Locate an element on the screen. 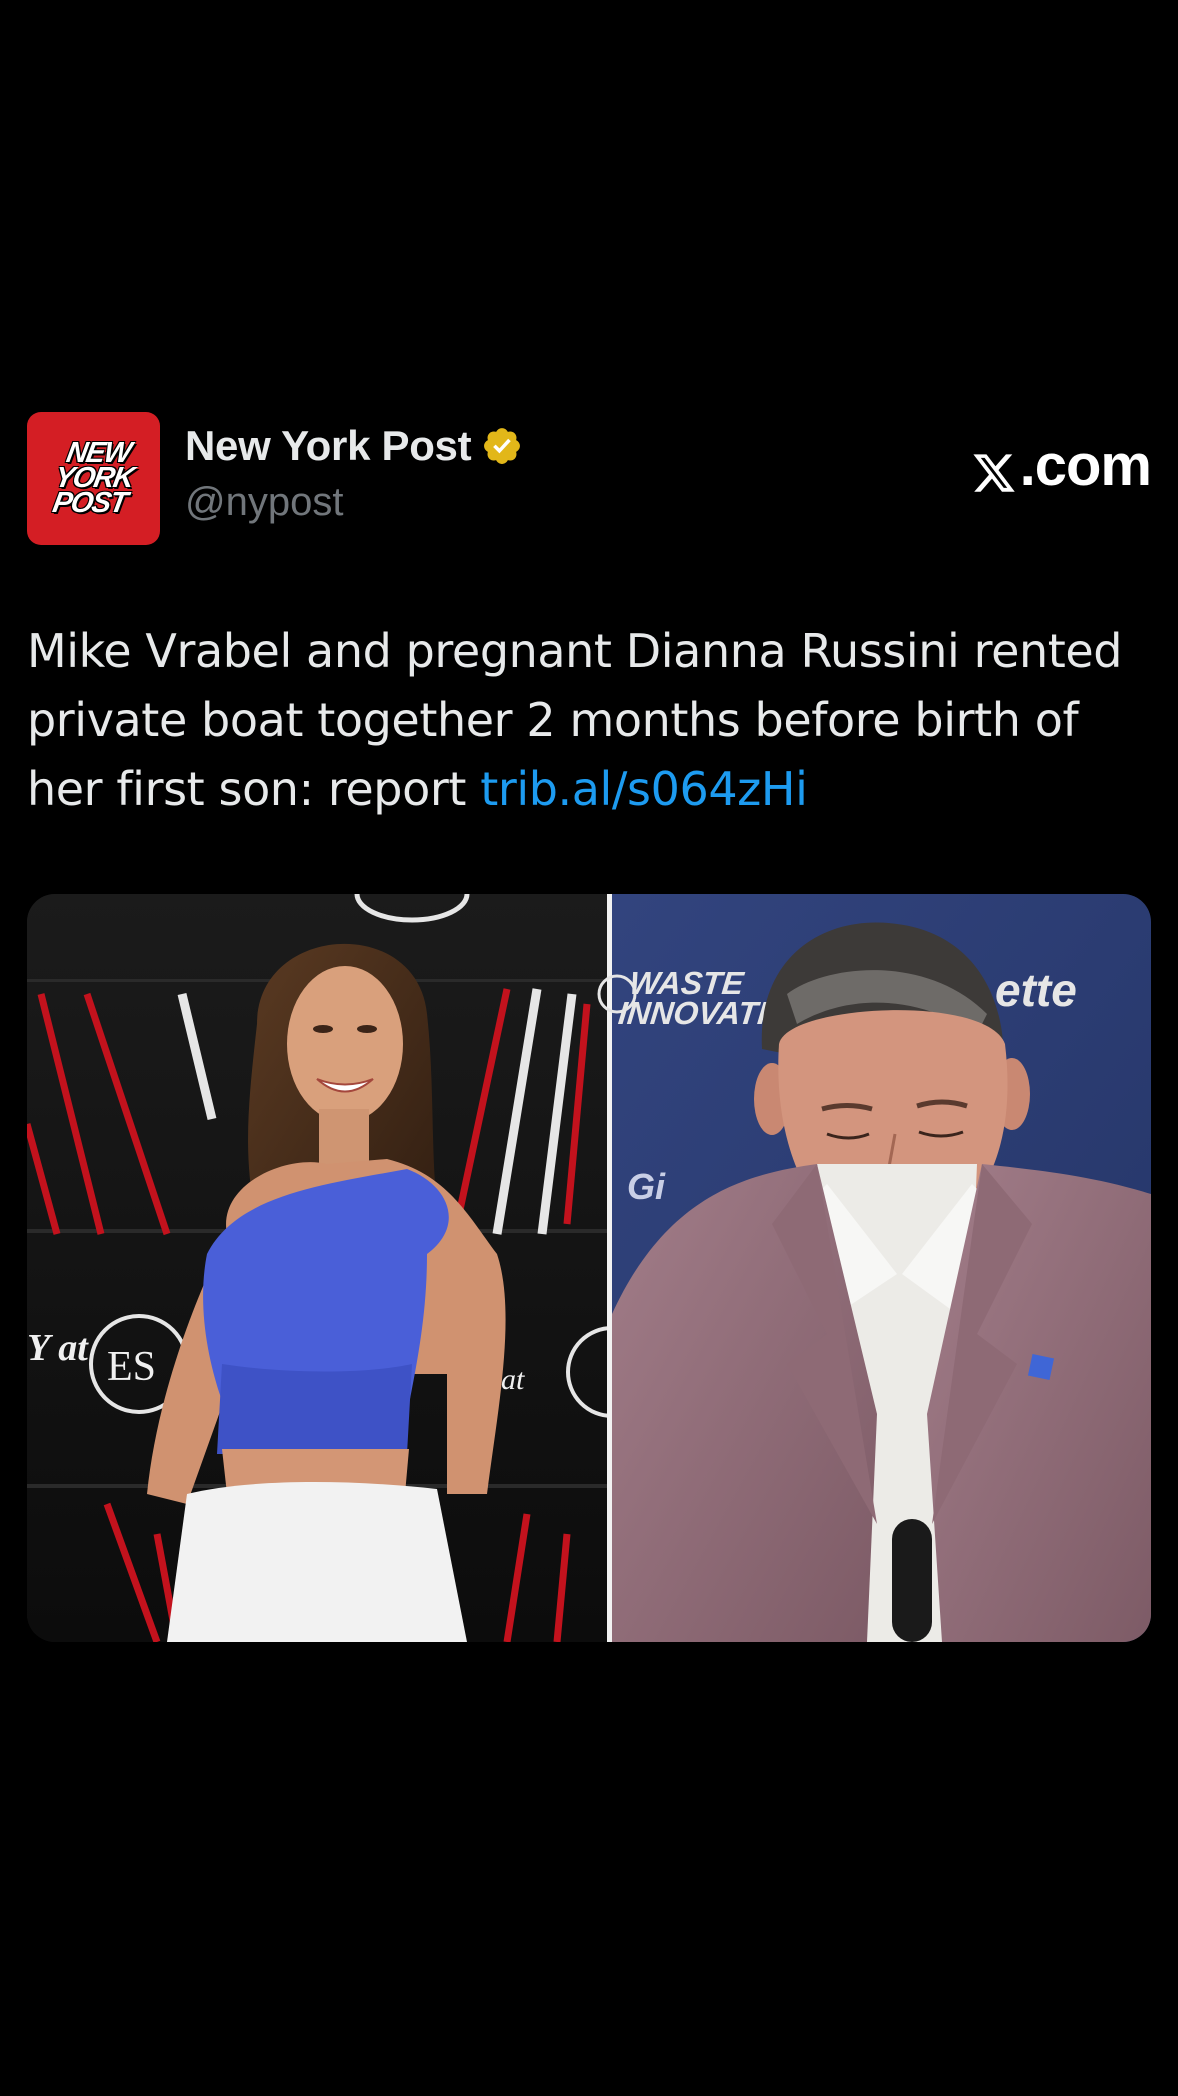 The image size is (1178, 2096). svg-text: ette is located at coordinates (1036, 990).